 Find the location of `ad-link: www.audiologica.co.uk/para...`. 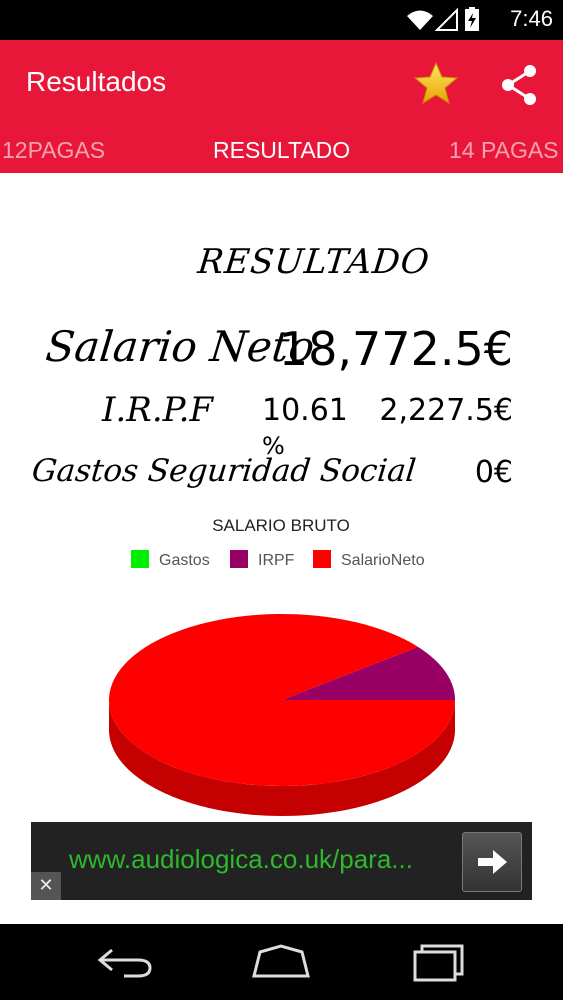

ad-link: www.audiologica.co.uk/para... is located at coordinates (241, 859).